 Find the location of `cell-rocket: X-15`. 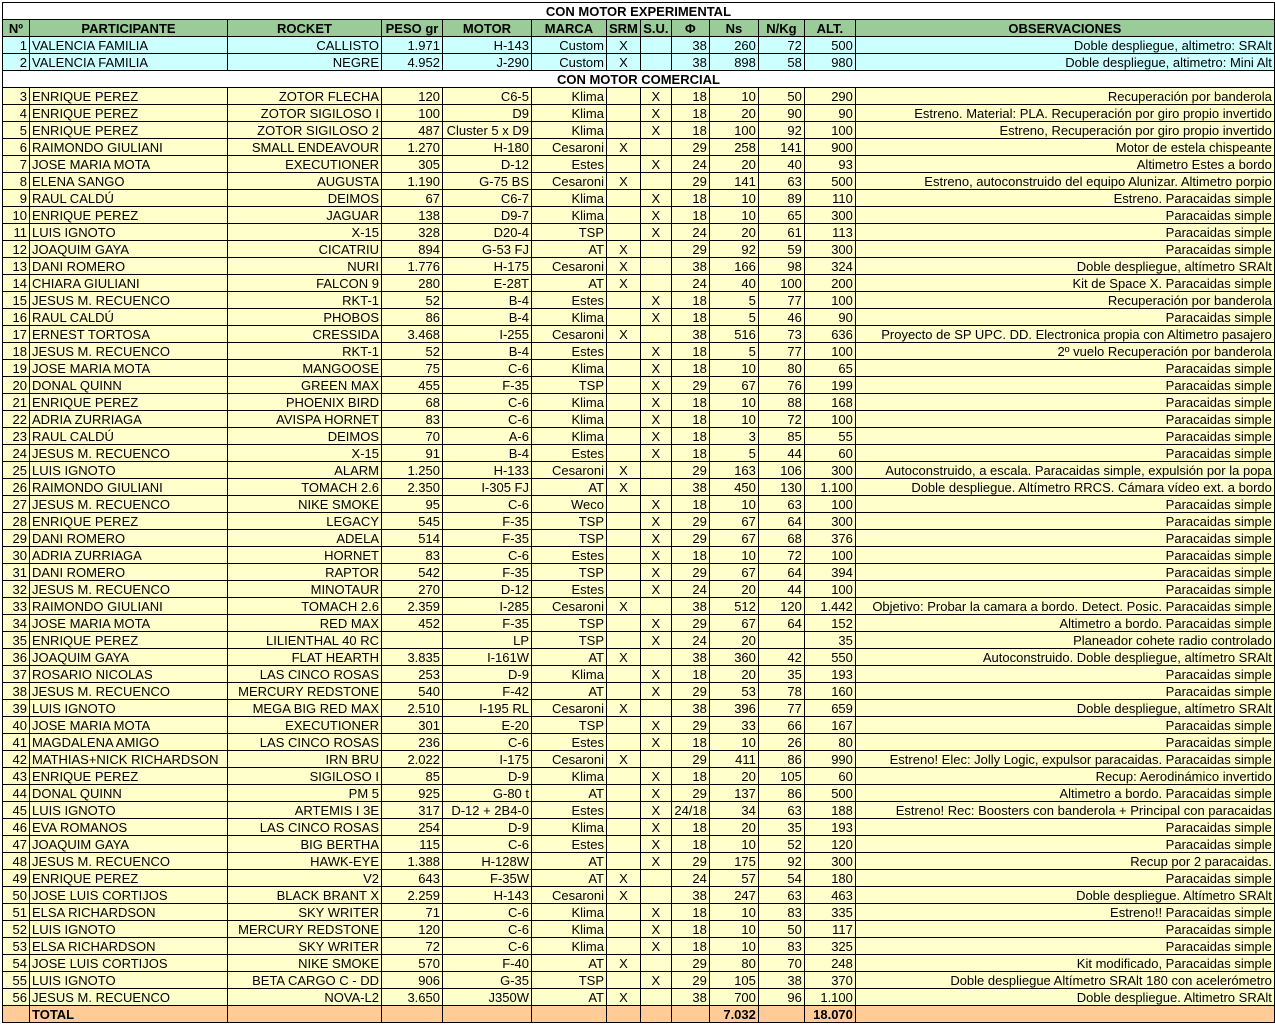

cell-rocket: X-15 is located at coordinates (304, 232).